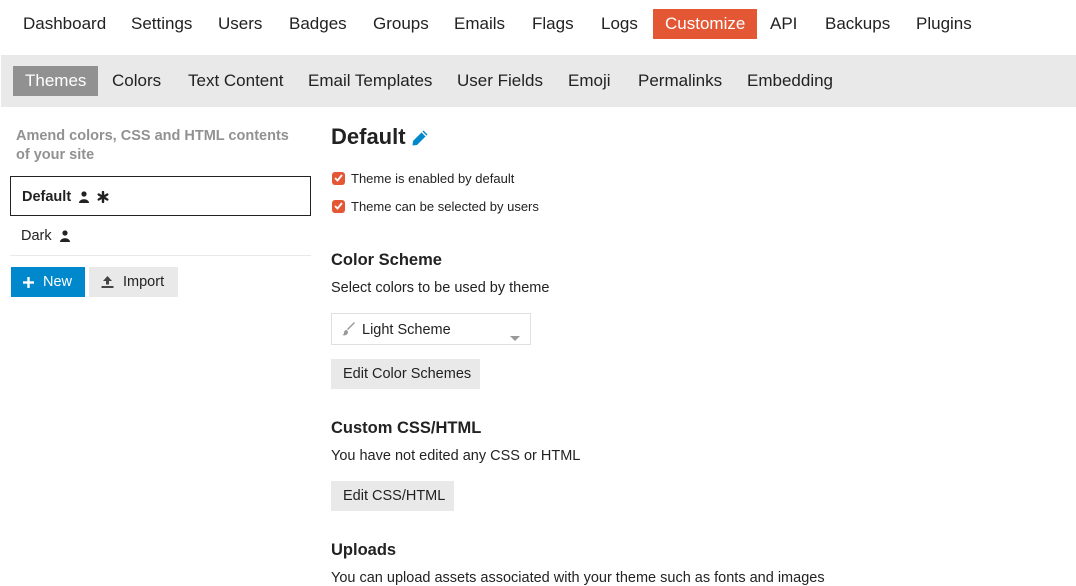  Describe the element at coordinates (144, 282) in the screenshot. I see `import-button-label: Import` at that location.